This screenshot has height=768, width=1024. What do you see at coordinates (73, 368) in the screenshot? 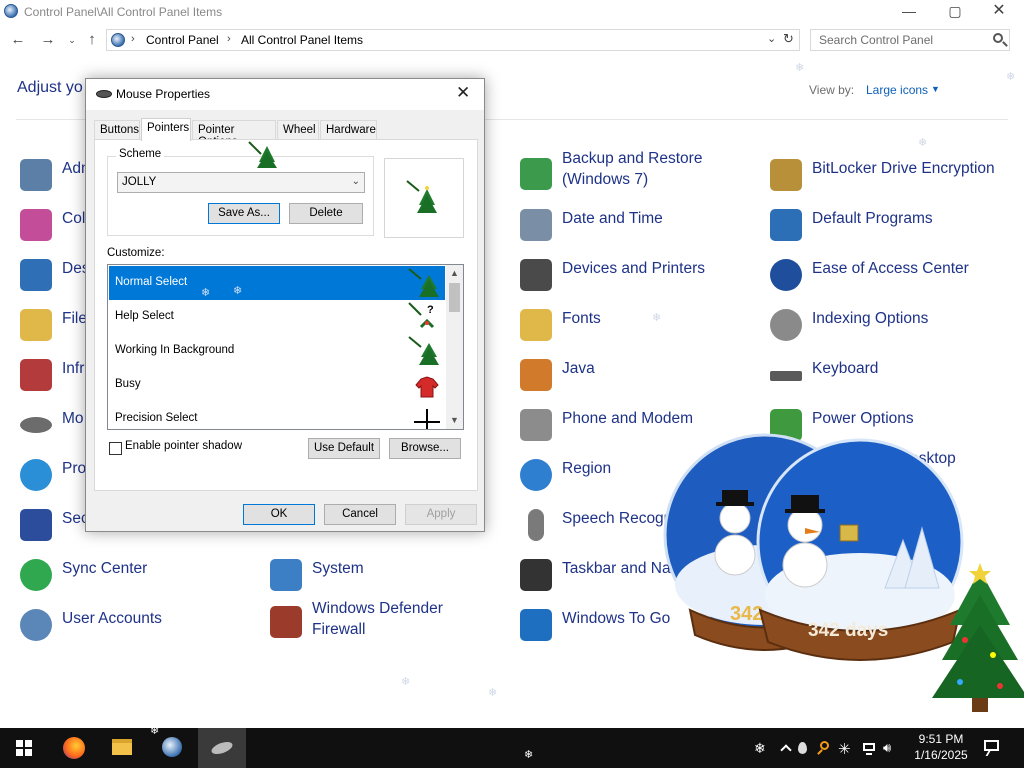
I see `cp-item-label: Infr` at bounding box center [73, 368].